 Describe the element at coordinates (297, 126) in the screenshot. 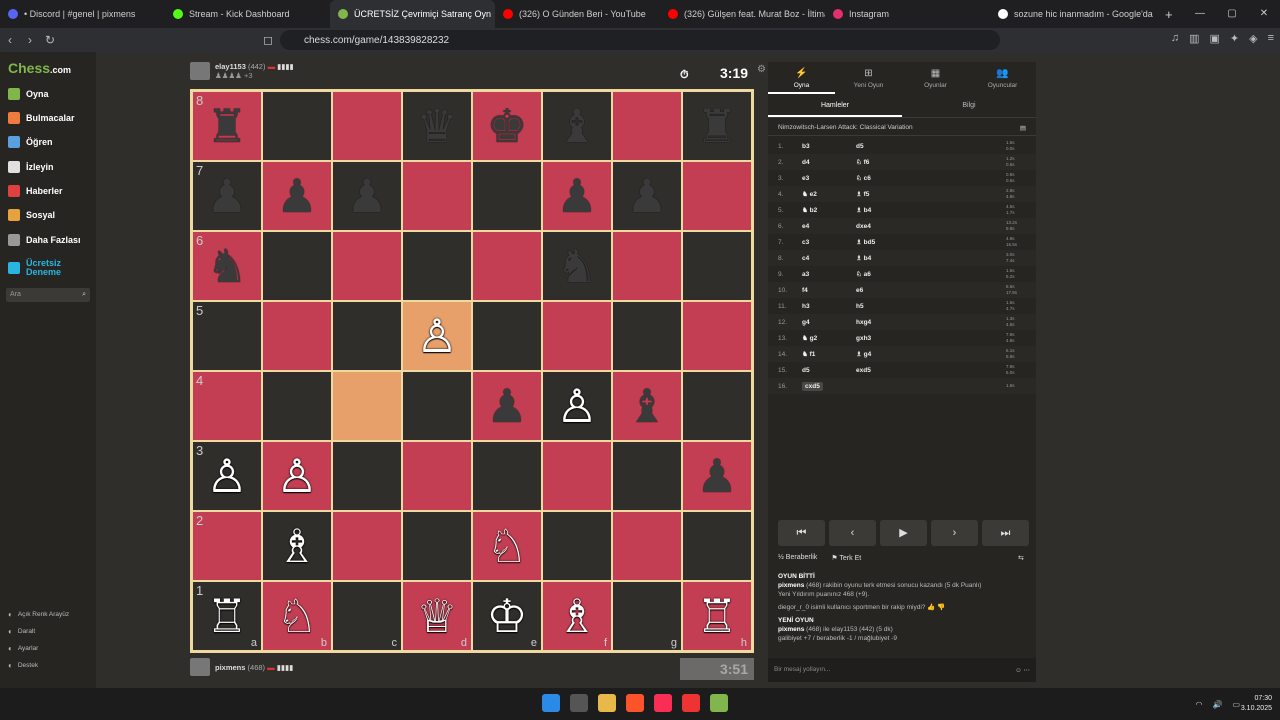

I see `square-b8` at that location.